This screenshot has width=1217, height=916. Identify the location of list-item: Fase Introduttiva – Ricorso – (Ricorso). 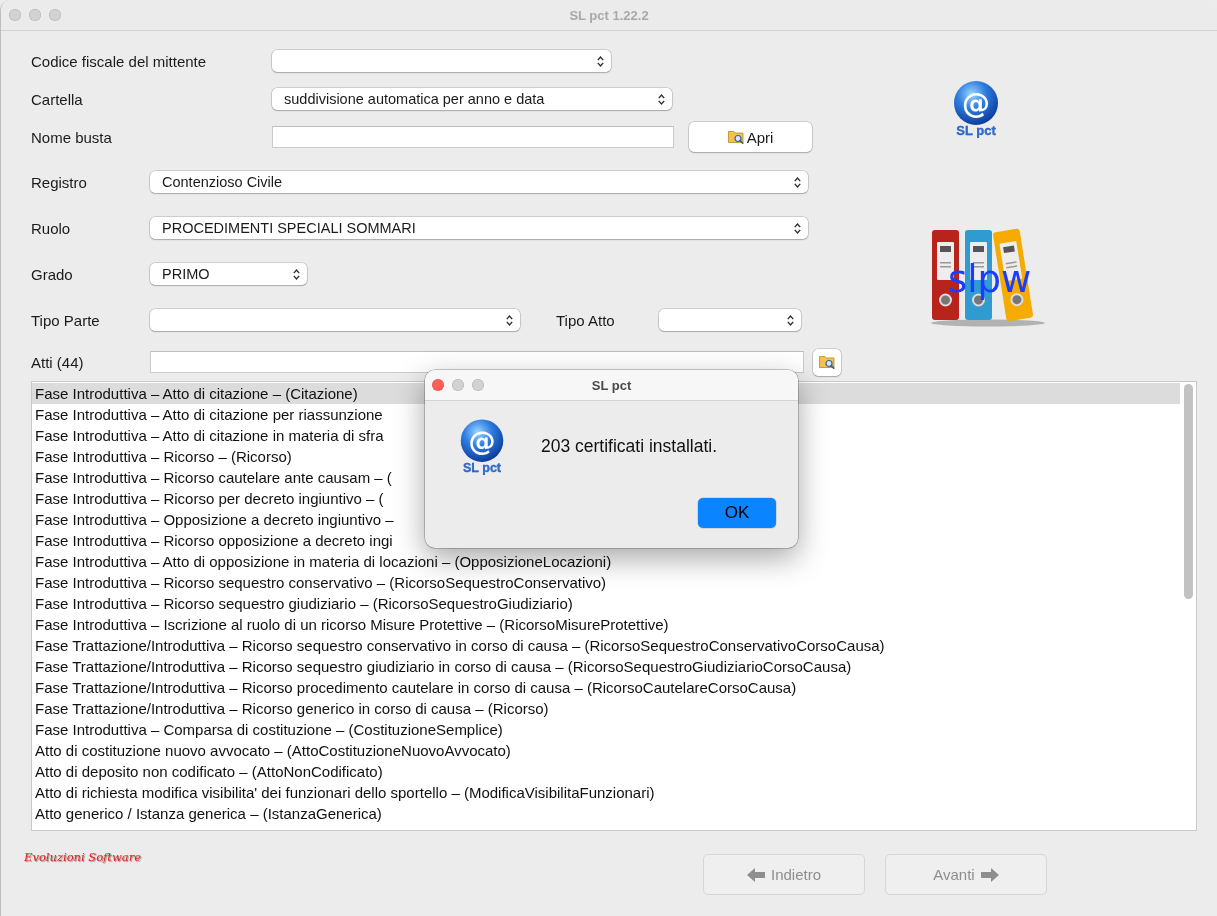
(163, 456).